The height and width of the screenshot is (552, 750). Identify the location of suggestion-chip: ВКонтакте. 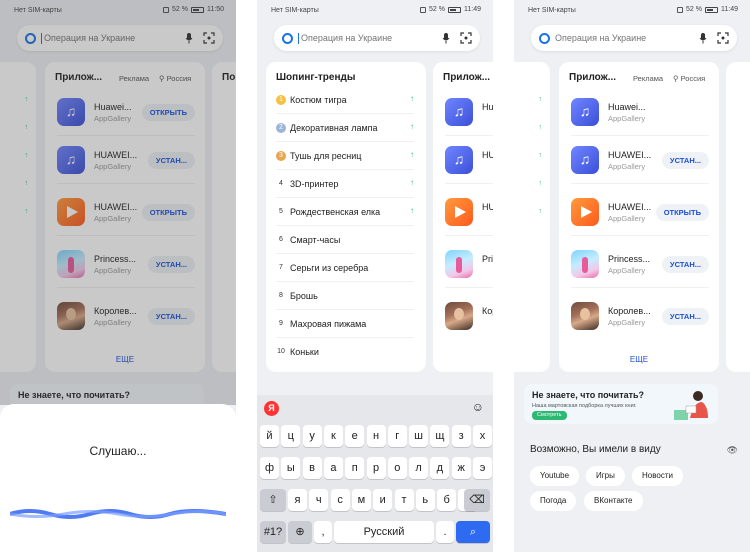
(613, 501).